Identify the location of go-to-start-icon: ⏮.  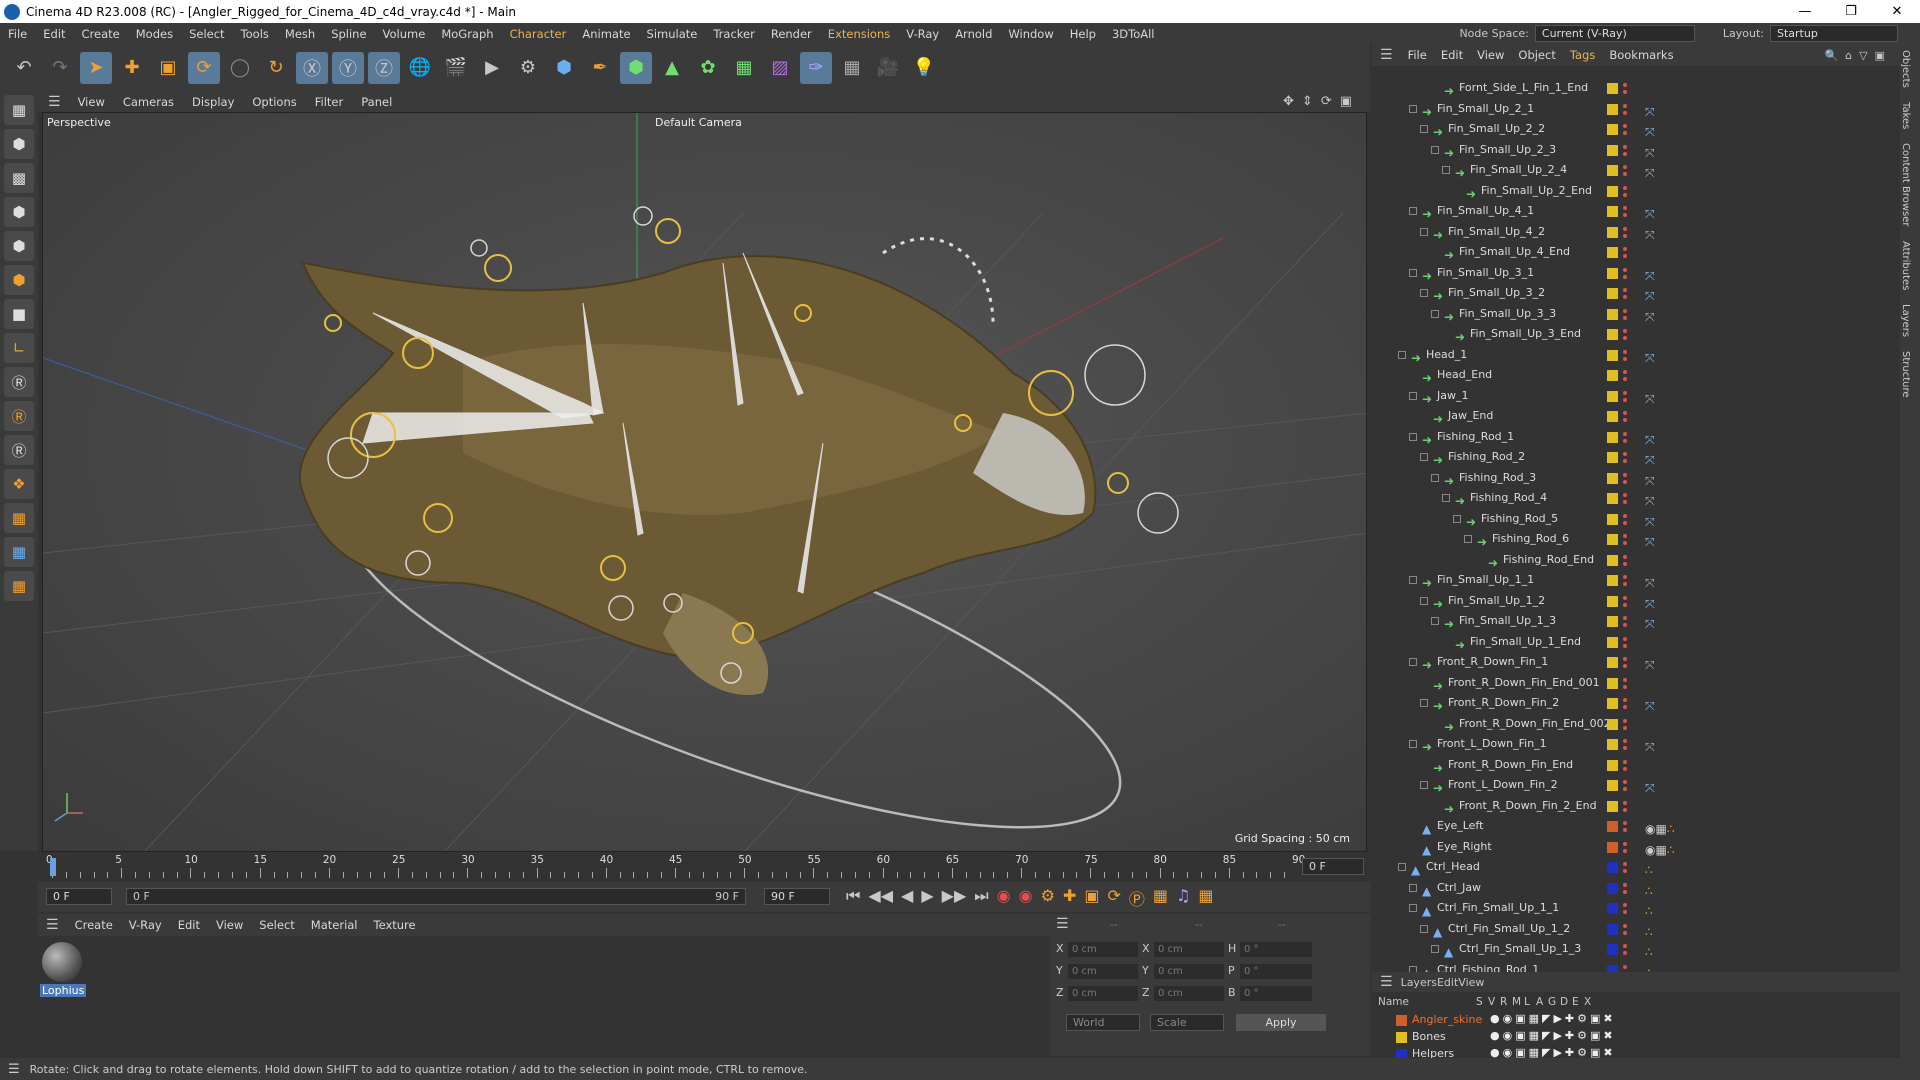
(853, 898).